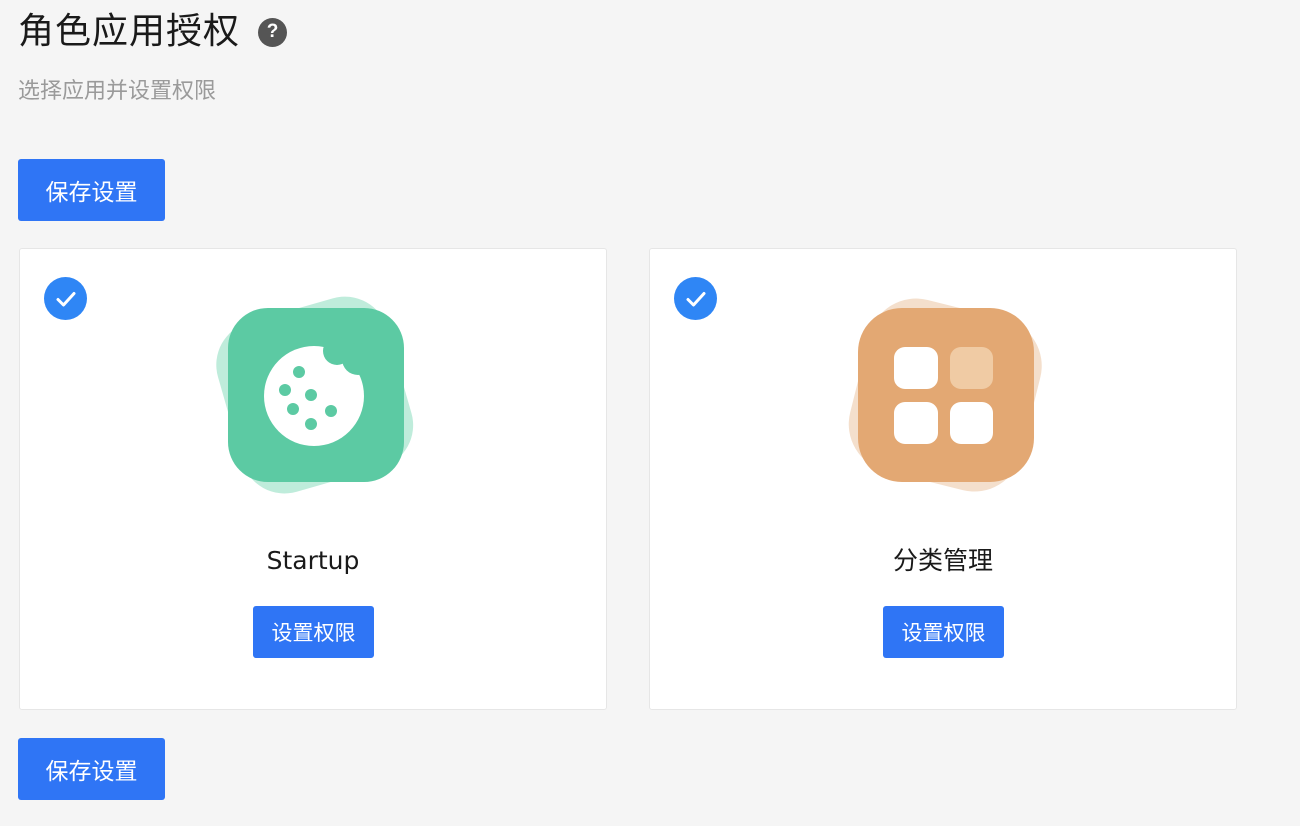 The width and height of the screenshot is (1300, 826). Describe the element at coordinates (942, 560) in the screenshot. I see `app-name: 分类管理` at that location.